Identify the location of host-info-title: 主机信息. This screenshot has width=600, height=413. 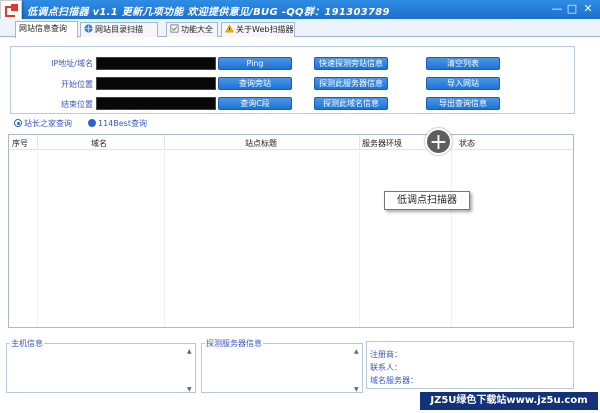
(27, 343).